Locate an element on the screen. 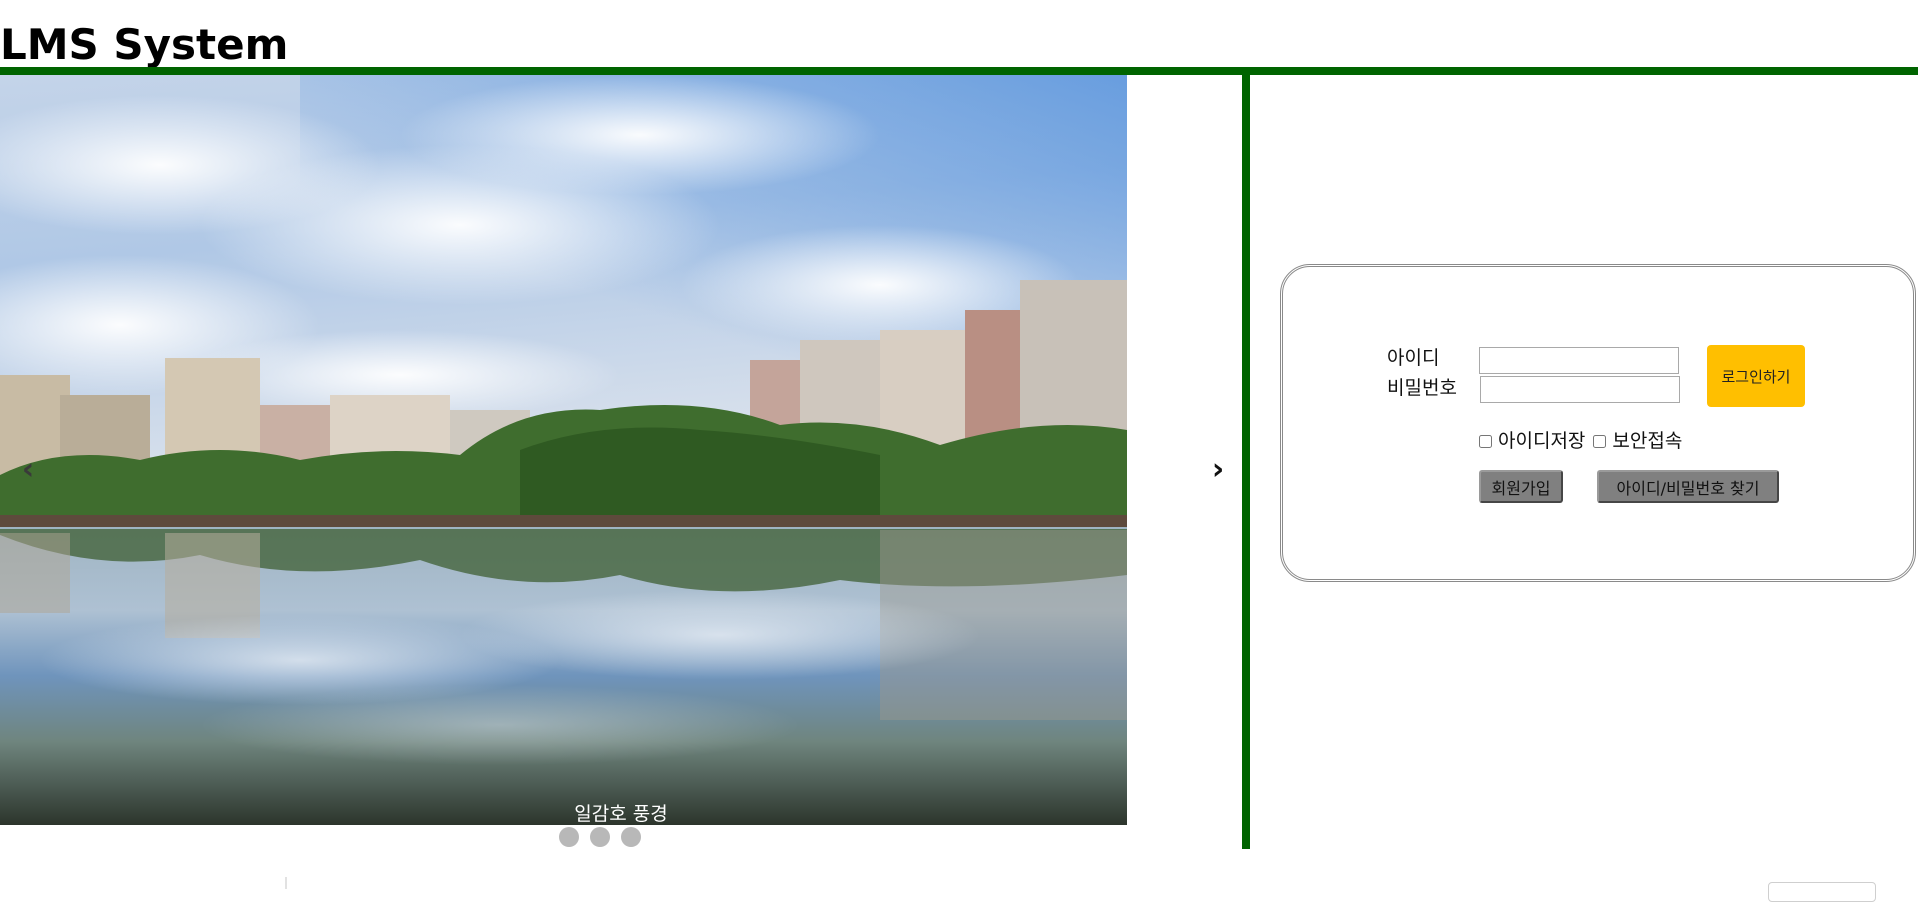 This screenshot has height=902, width=1918. header-divider is located at coordinates (959, 71).